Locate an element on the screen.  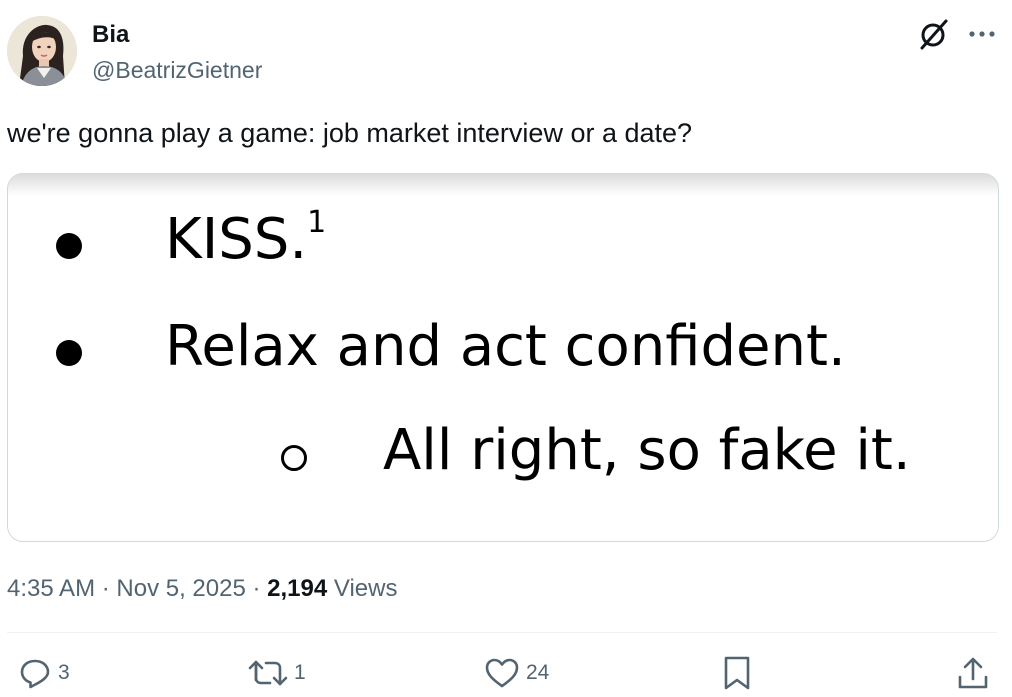
grok-icon is located at coordinates (934, 34).